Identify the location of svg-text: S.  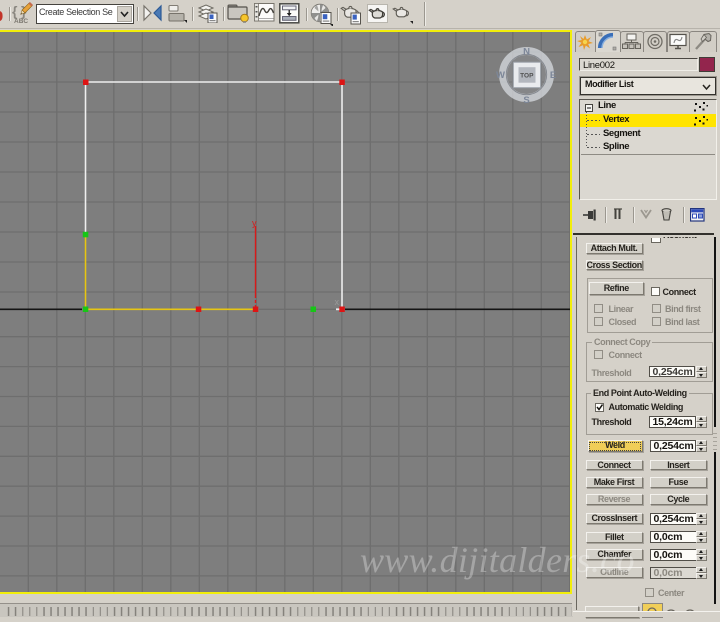
(526, 100).